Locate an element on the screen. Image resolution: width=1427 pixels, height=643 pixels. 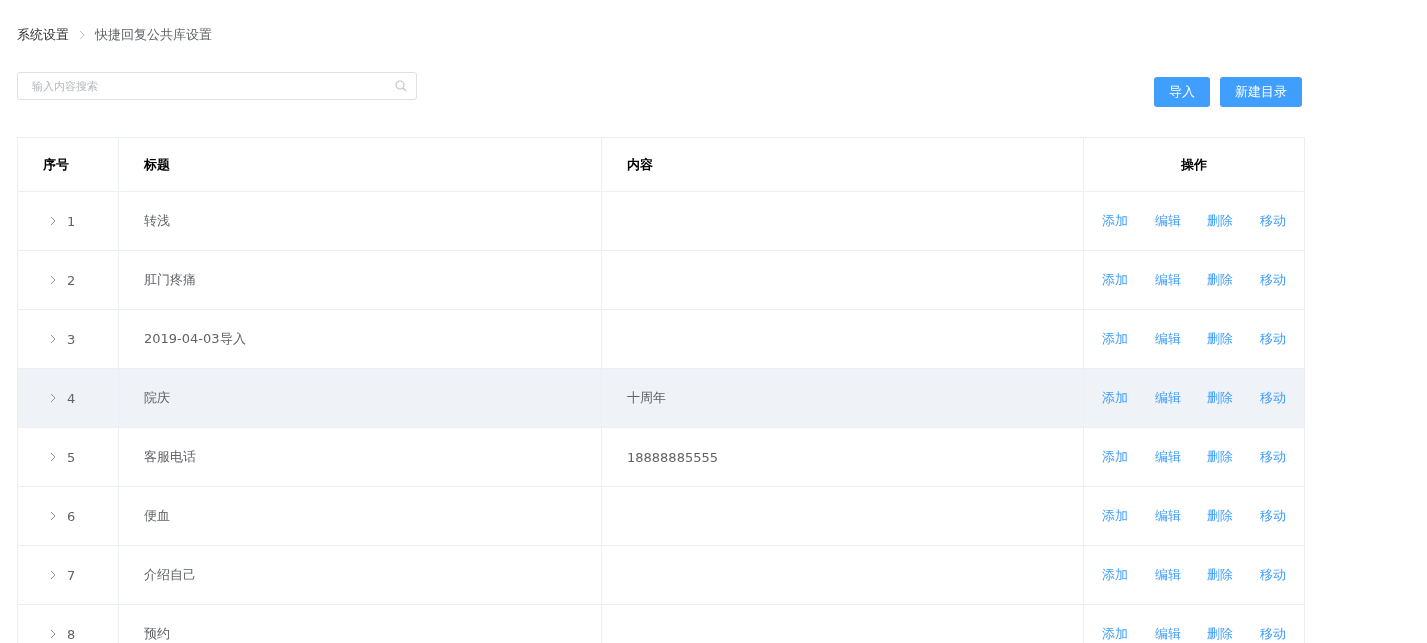
title-cell: 客服电话 is located at coordinates (170, 456).